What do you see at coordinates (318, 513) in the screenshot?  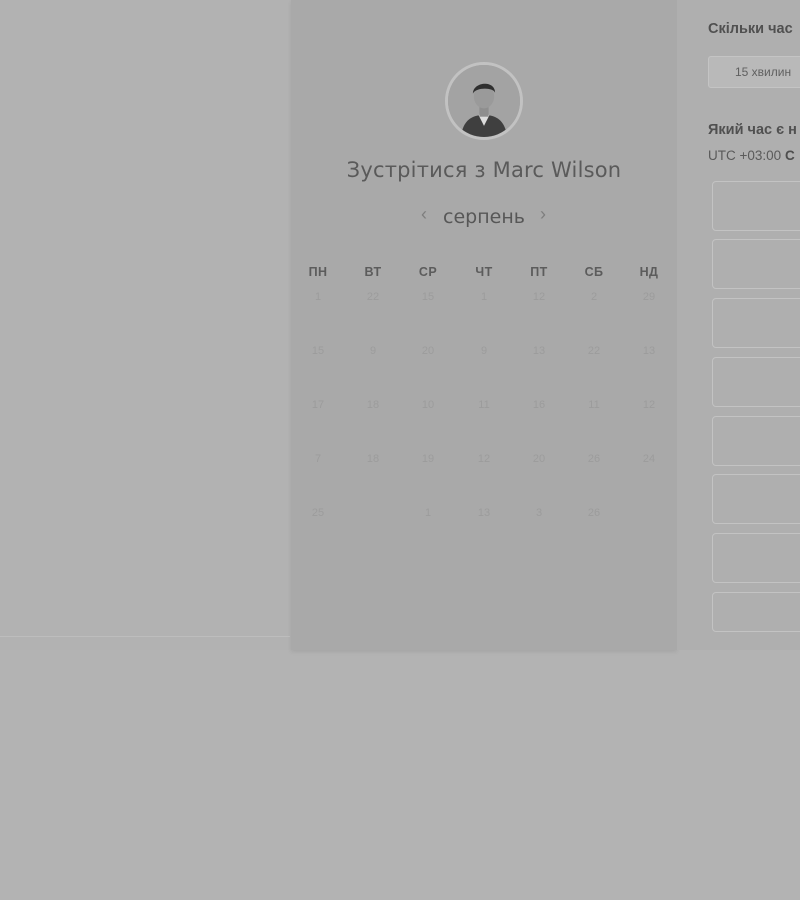 I see `calendar-day: 25` at bounding box center [318, 513].